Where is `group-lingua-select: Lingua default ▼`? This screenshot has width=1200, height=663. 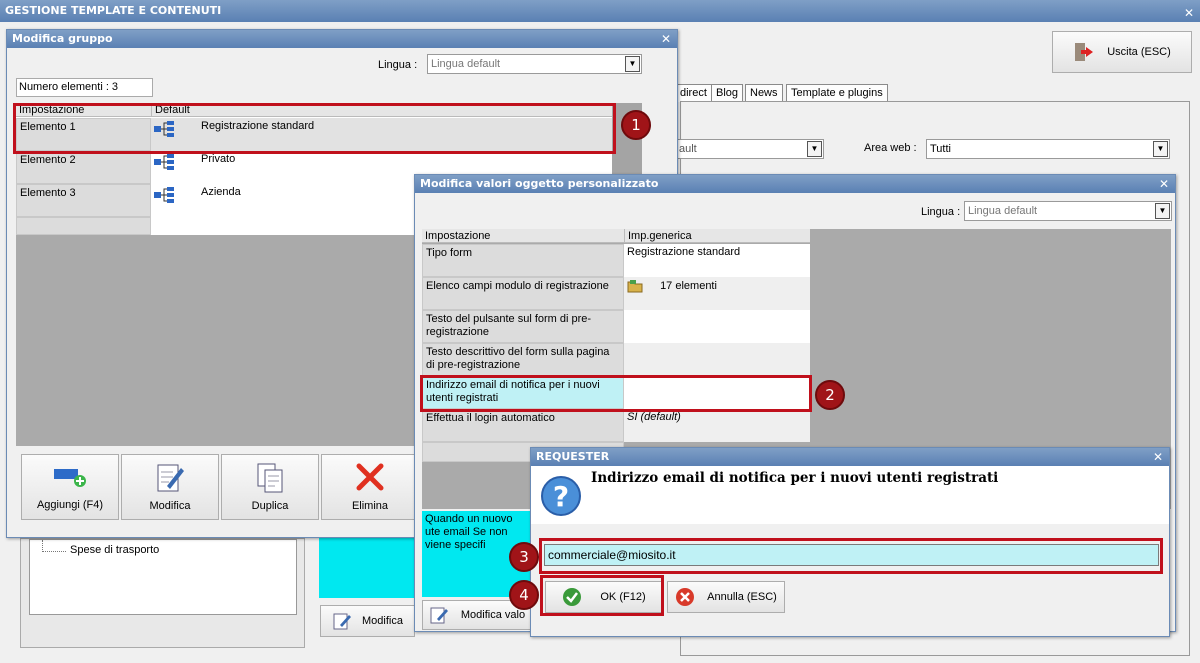
group-lingua-select: Lingua default ▼ is located at coordinates (534, 64).